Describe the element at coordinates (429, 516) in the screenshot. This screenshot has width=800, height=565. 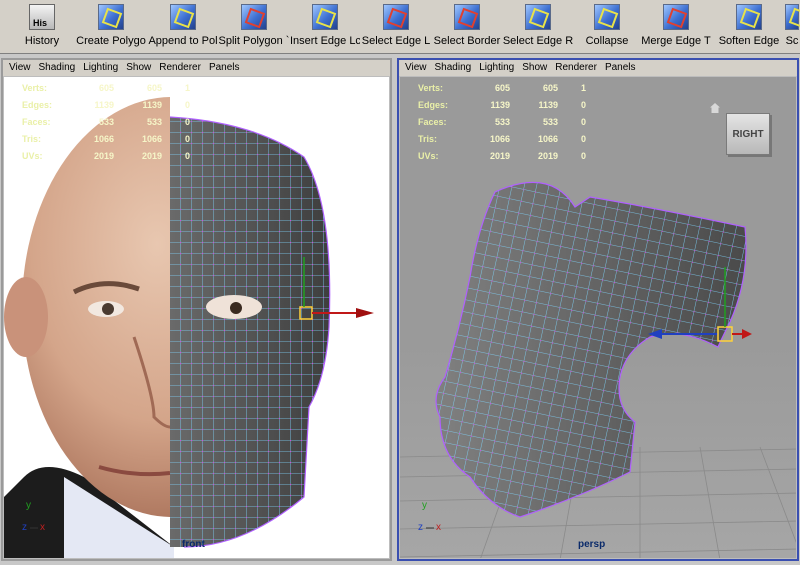
I see `persp-axis-gizmo: y z x` at that location.